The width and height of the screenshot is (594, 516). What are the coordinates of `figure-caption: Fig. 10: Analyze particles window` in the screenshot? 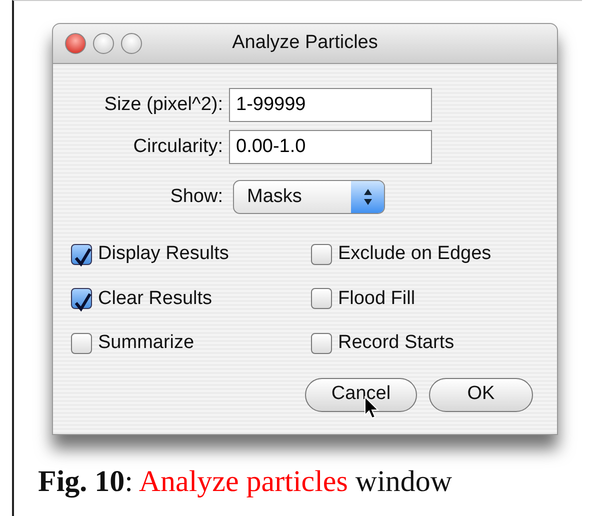 It's located at (246, 482).